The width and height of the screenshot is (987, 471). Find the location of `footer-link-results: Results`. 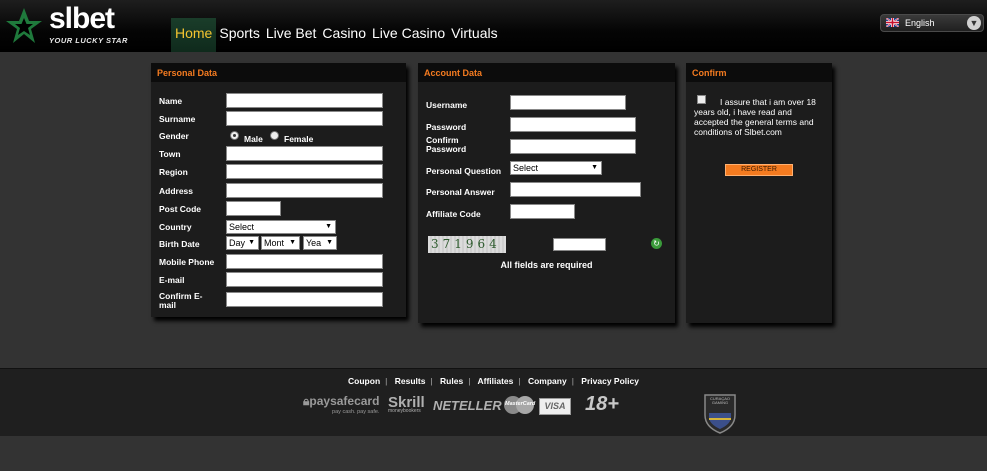

footer-link-results: Results is located at coordinates (410, 381).